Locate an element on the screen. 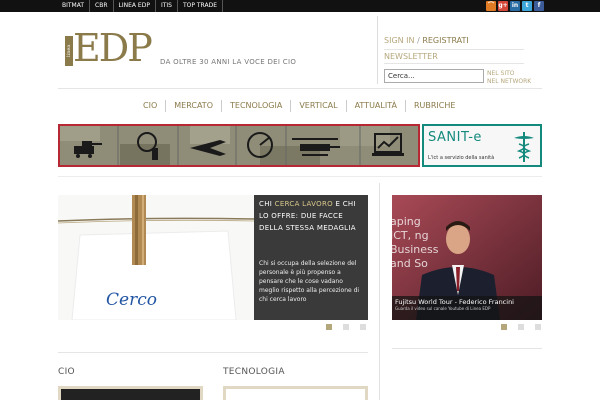 The width and height of the screenshot is (600, 400). cio-article-thumbnail is located at coordinates (130, 393).